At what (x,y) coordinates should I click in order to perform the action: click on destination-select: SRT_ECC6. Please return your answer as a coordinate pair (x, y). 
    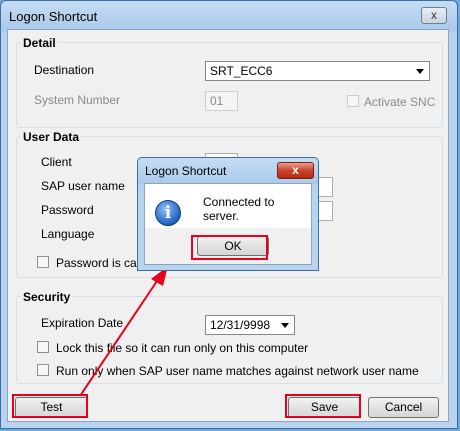
    Looking at the image, I should click on (317, 71).